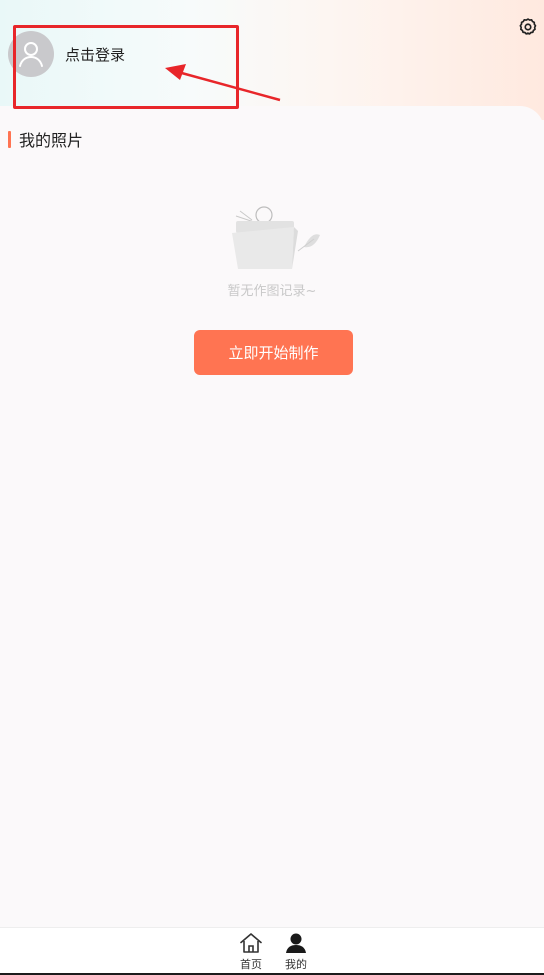 The width and height of the screenshot is (544, 975). I want to click on section-title: 我的照片, so click(45, 139).